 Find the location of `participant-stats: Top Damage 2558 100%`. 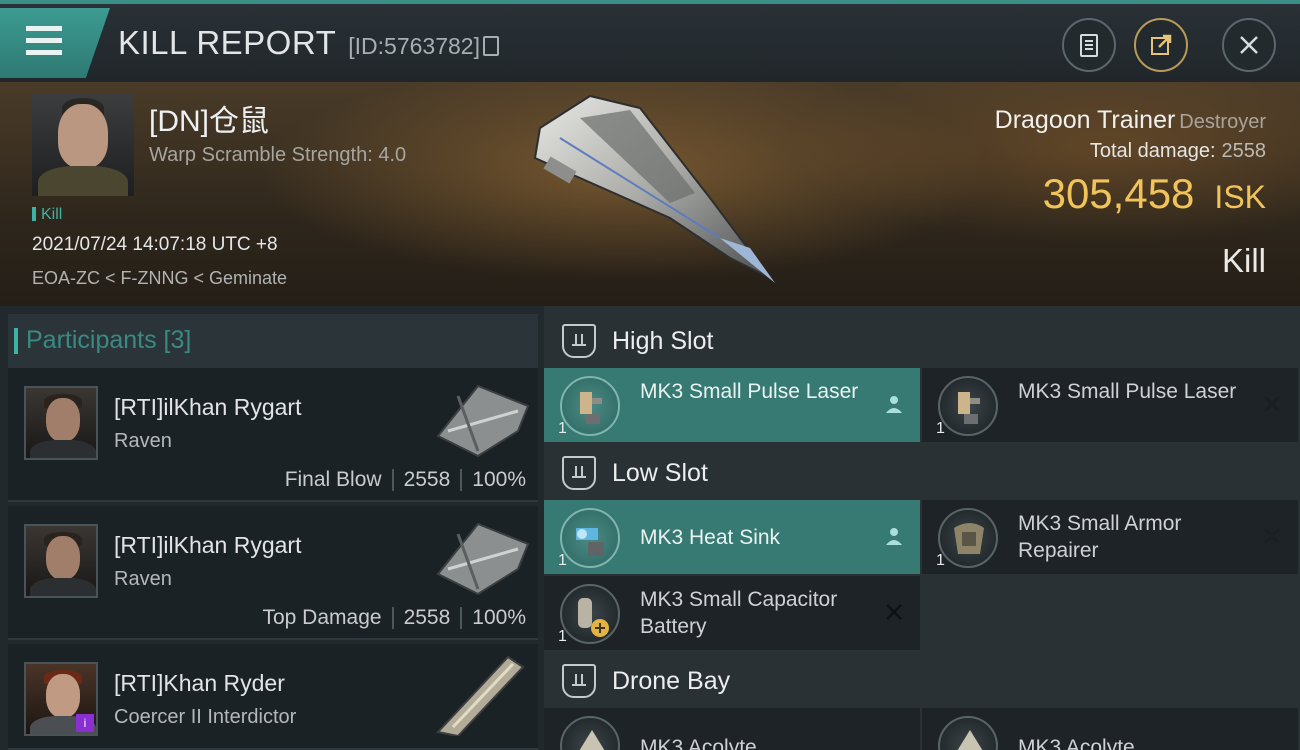

participant-stats: Top Damage 2558 100% is located at coordinates (394, 618).